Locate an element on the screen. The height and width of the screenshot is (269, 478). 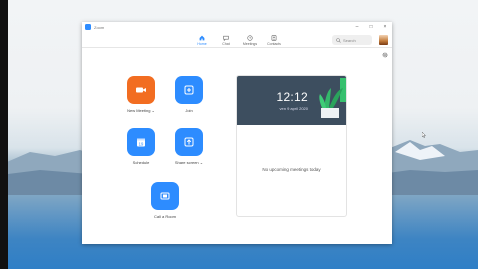
call-room-button is located at coordinates (165, 196).